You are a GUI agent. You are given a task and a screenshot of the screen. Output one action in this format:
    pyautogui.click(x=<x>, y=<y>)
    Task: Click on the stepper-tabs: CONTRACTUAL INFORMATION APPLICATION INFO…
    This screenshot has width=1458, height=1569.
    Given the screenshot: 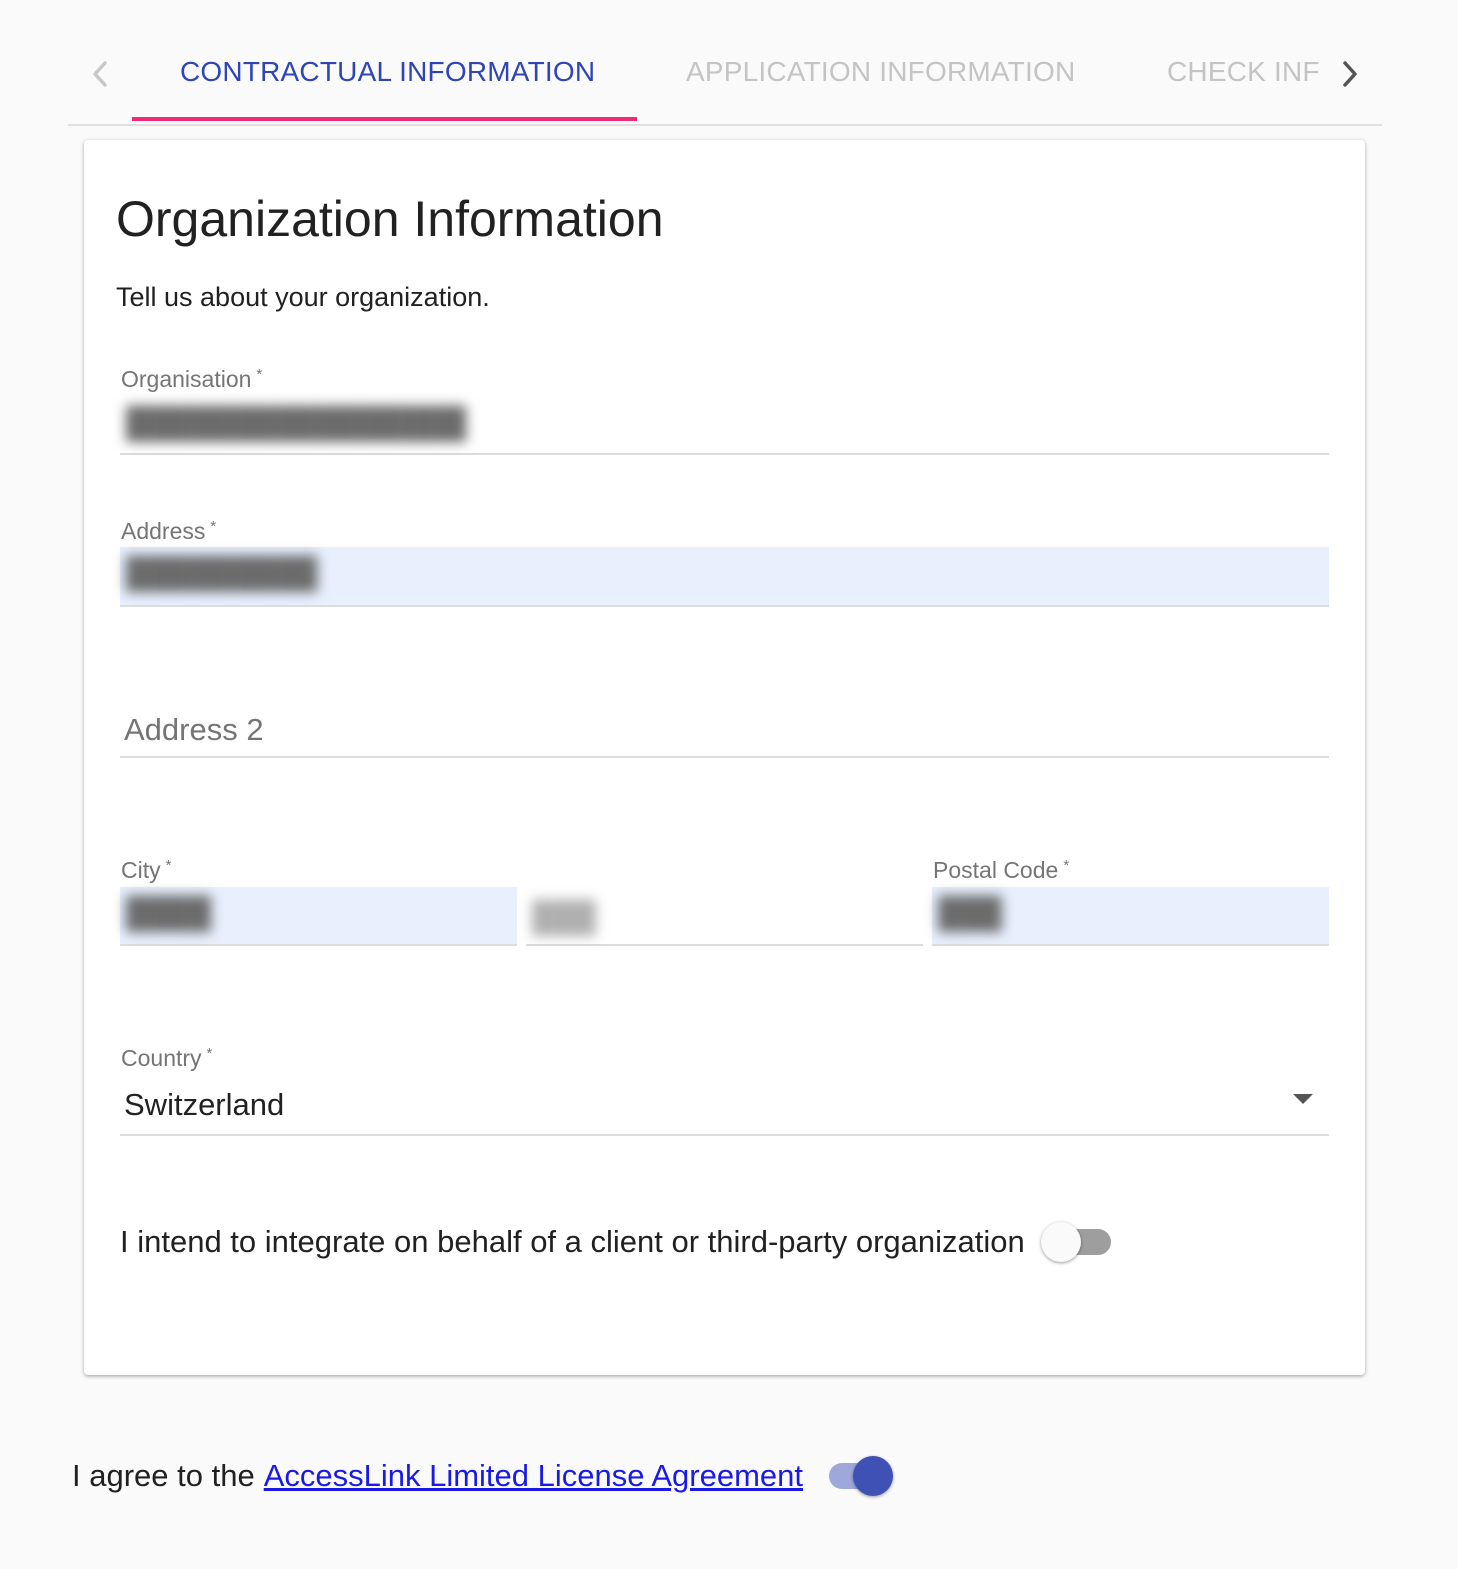 What is the action you would take?
    pyautogui.click(x=725, y=63)
    